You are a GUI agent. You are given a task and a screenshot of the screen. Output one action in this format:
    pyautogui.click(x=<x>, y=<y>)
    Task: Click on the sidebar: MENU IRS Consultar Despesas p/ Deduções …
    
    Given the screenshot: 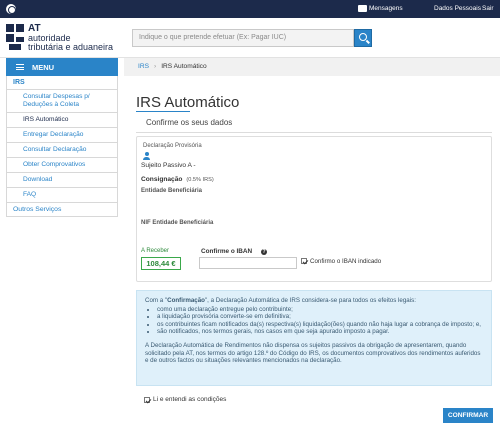 What is the action you would take?
    pyautogui.click(x=62, y=137)
    